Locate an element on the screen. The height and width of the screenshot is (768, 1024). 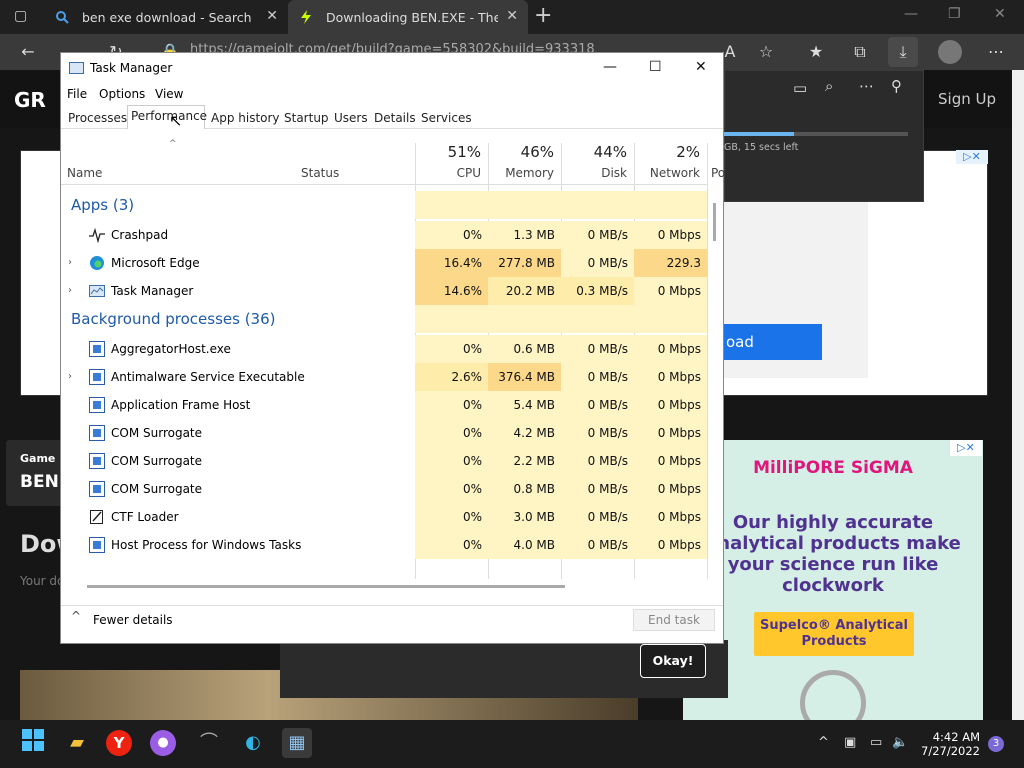
process-row: COM Surrogate 0% 2.2 MB 0 MB/s 0 Mbps is located at coordinates (384, 461).